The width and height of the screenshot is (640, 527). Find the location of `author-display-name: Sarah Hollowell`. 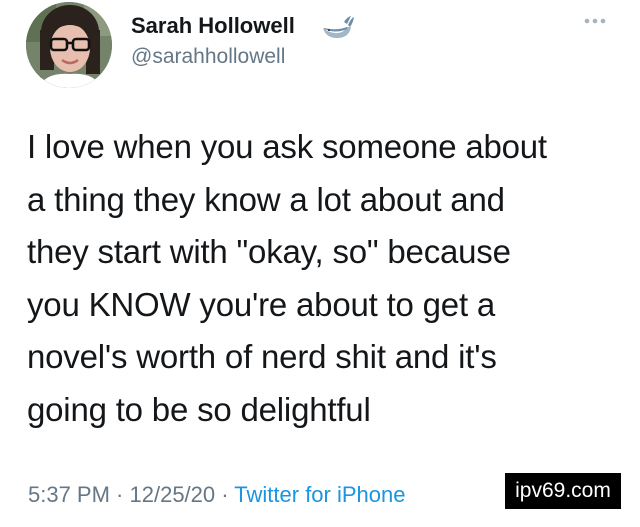

author-display-name: Sarah Hollowell is located at coordinates (213, 26).